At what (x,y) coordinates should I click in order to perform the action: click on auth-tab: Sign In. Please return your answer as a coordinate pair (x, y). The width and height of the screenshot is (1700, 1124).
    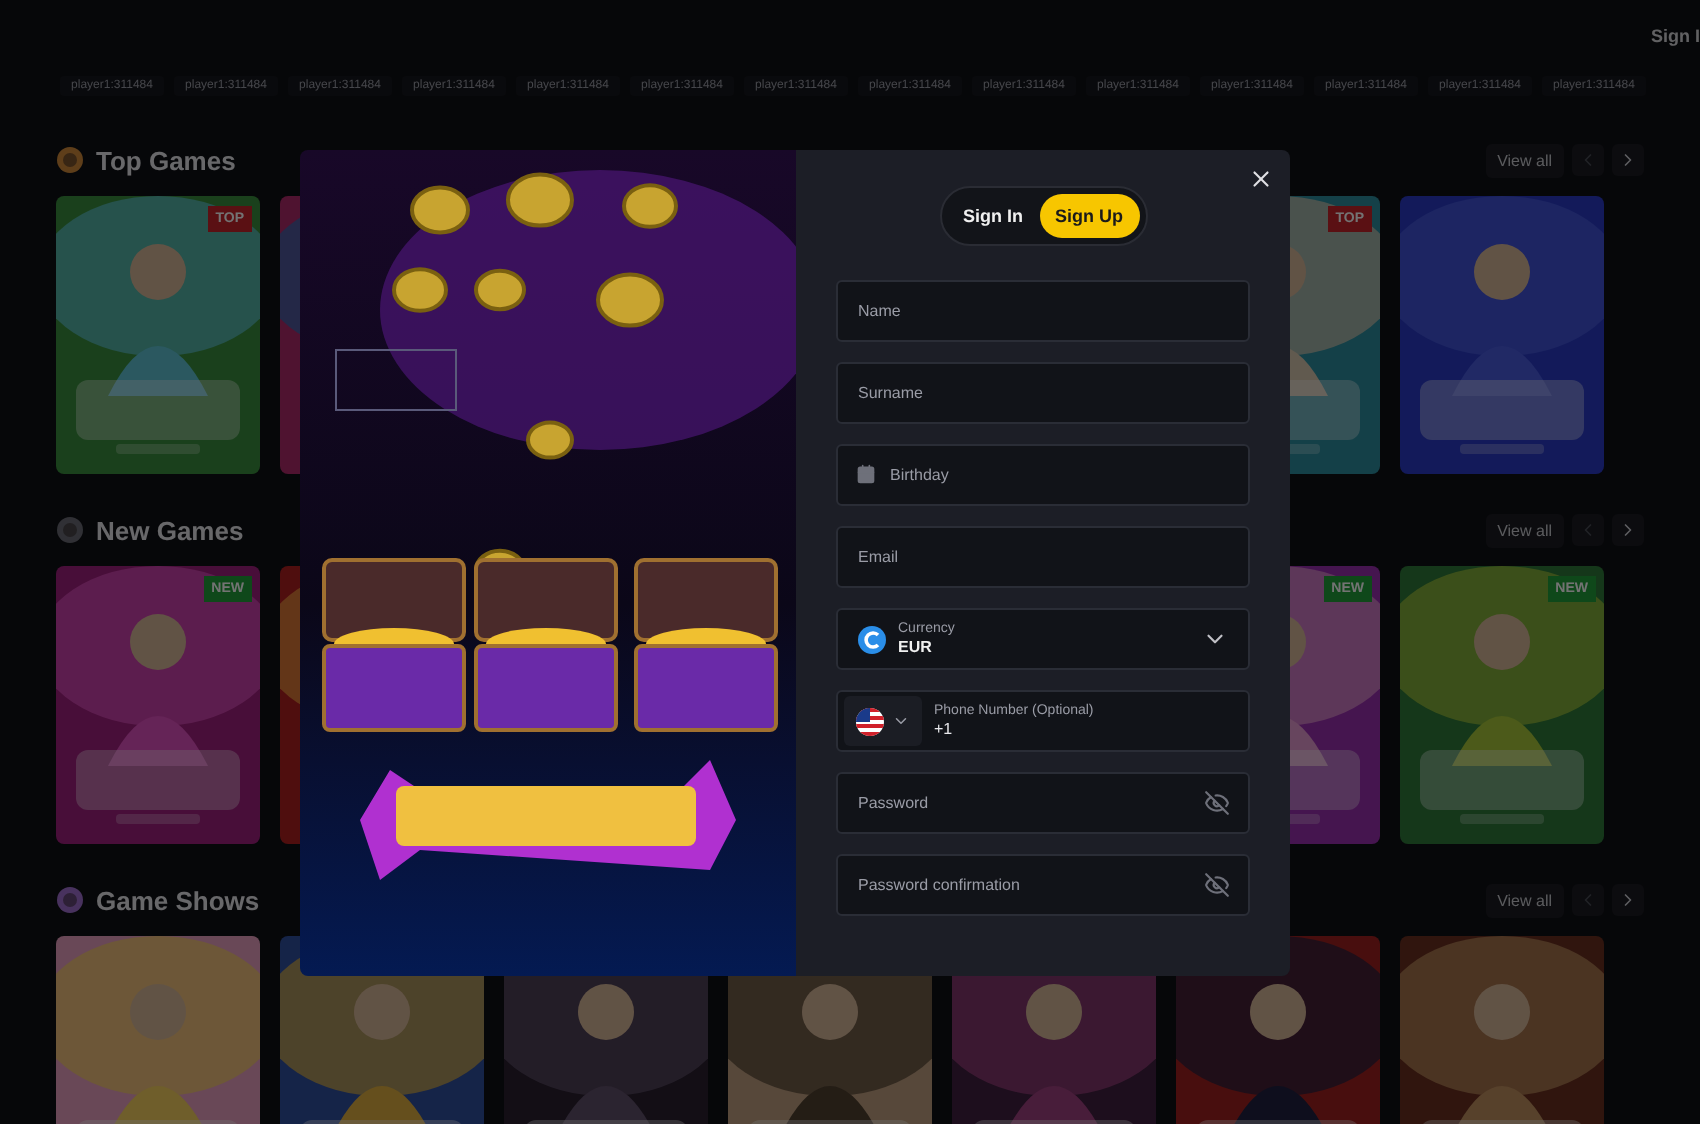
    Looking at the image, I should click on (993, 216).